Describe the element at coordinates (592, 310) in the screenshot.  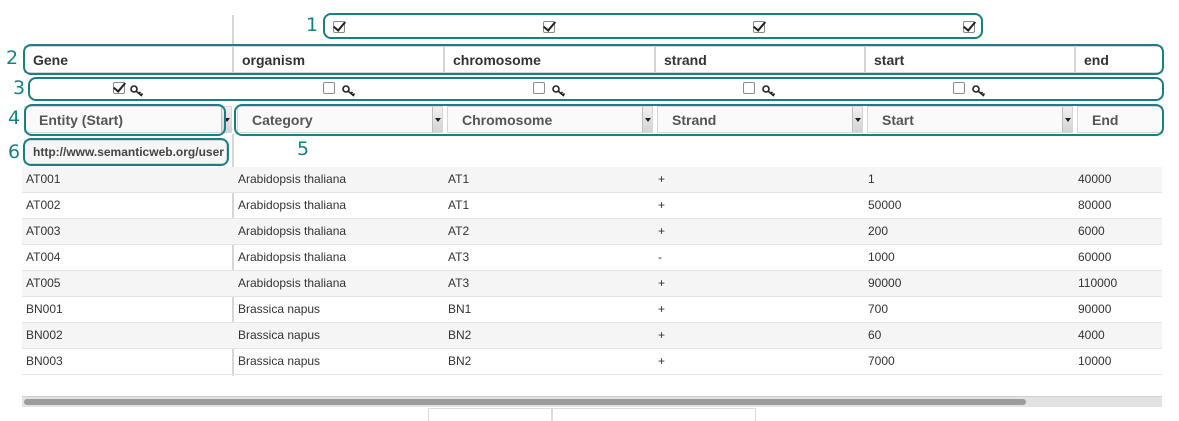
I see `table-row: BN001 Brassica napus BN1 +700 90000` at that location.